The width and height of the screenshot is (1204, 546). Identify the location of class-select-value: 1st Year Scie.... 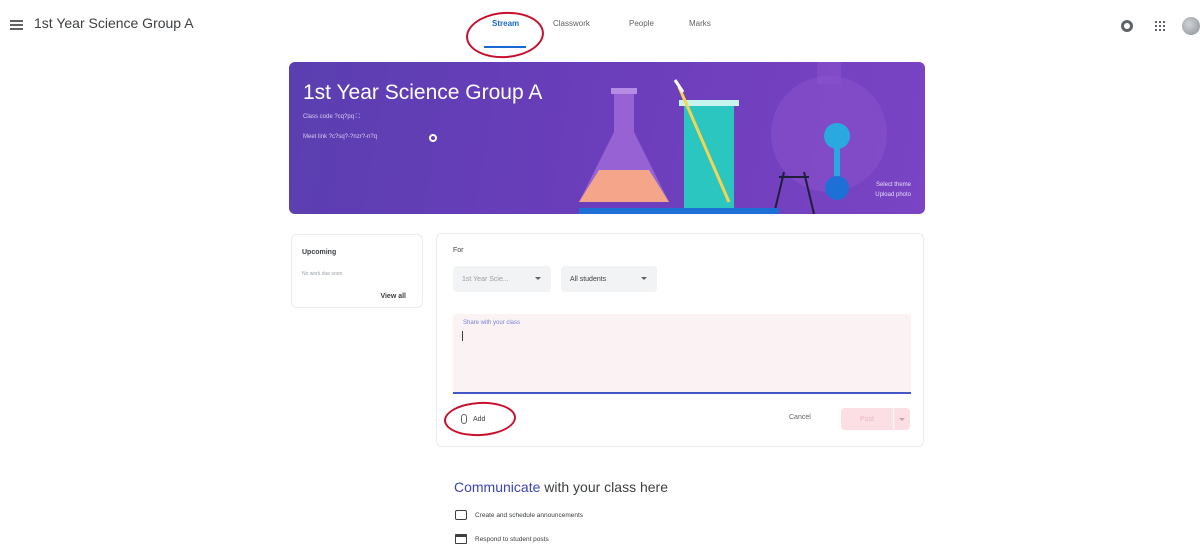
(485, 279).